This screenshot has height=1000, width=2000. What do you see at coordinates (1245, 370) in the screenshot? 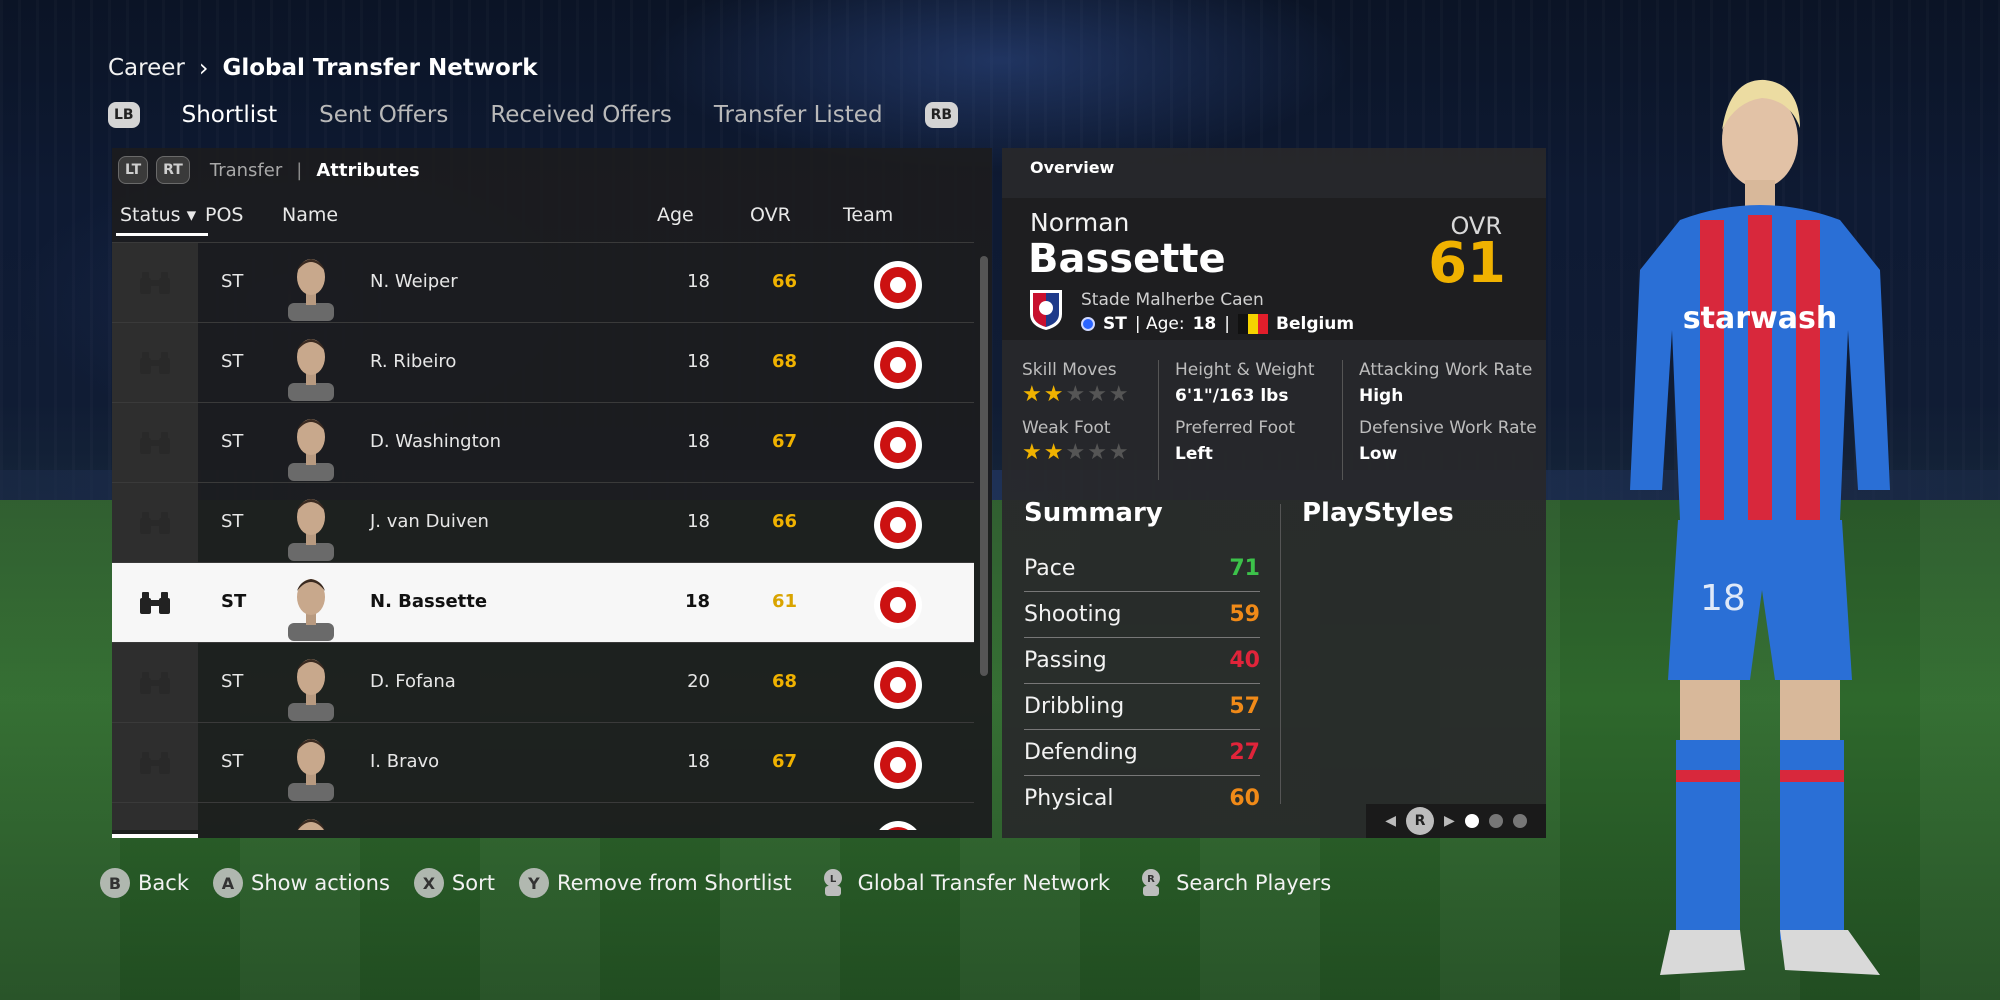
I see `height-weight-label: Height & Weight` at bounding box center [1245, 370].